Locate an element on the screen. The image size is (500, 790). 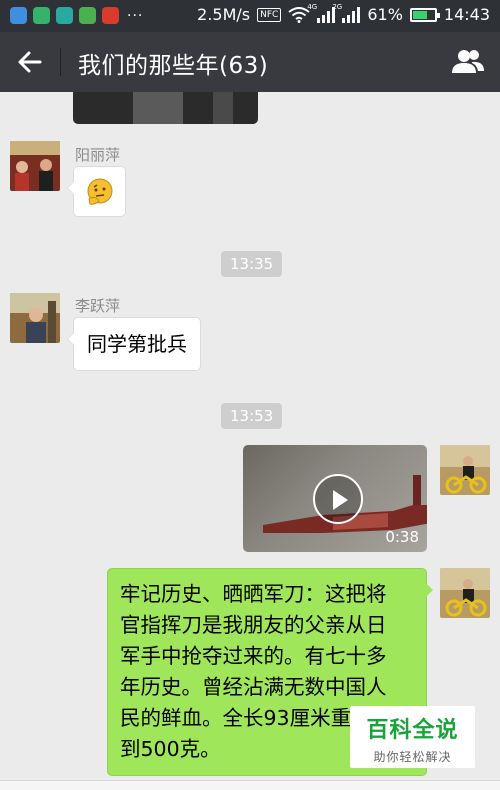
timestamp: 13:53 is located at coordinates (252, 416).